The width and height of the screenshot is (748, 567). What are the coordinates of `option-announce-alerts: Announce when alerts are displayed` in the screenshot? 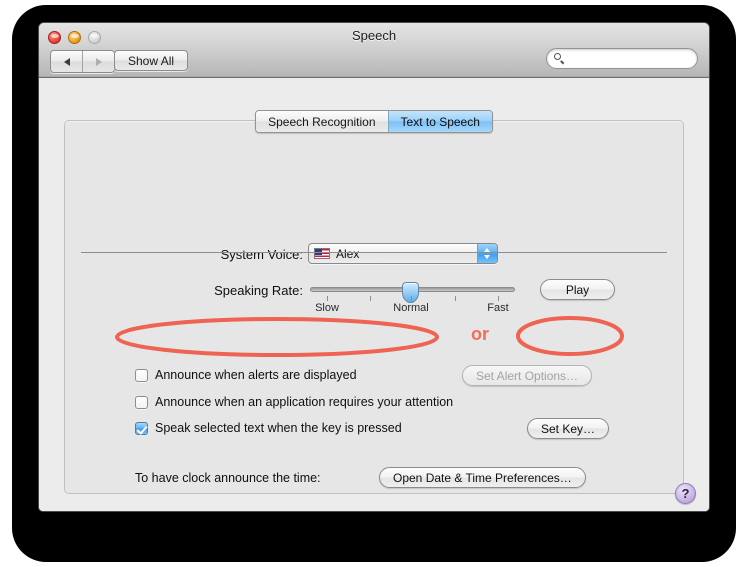 It's located at (246, 375).